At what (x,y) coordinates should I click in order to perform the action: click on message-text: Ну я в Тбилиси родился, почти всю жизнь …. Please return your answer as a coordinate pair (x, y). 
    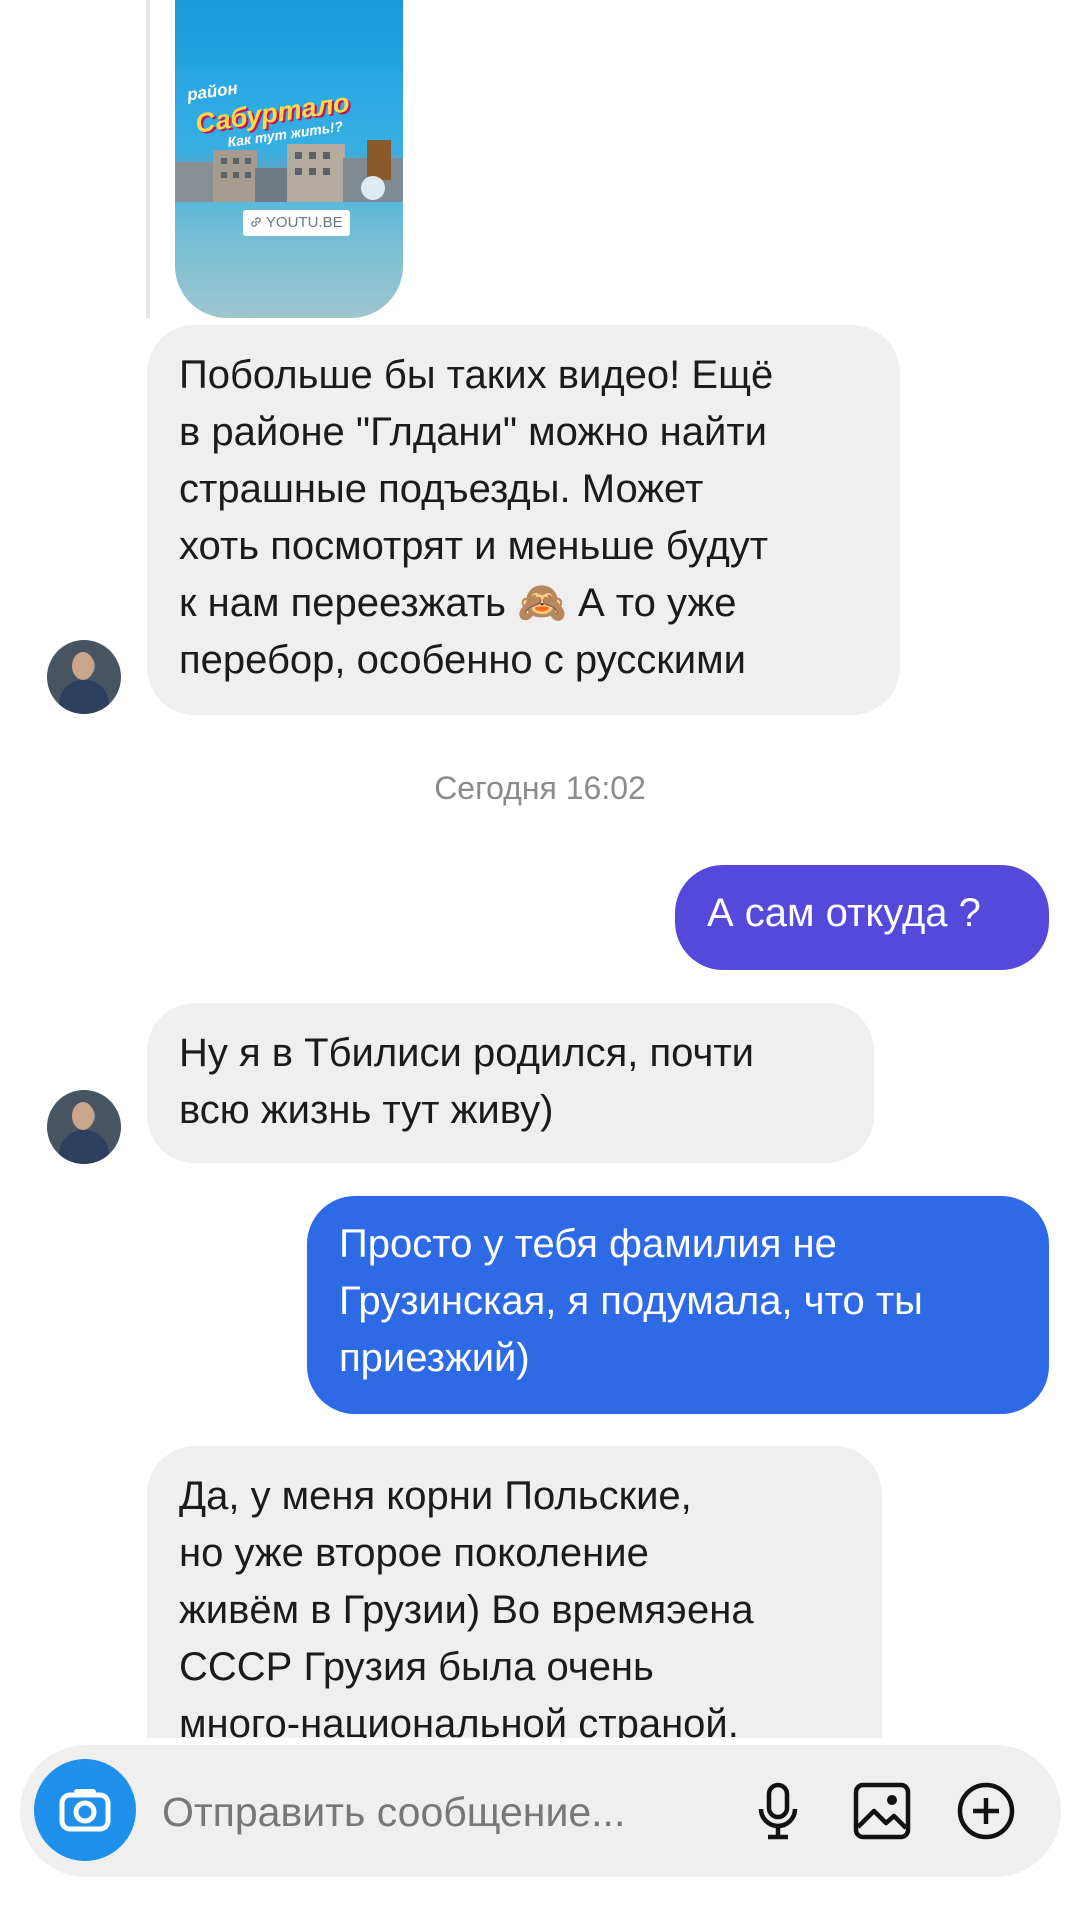
    Looking at the image, I should click on (467, 1081).